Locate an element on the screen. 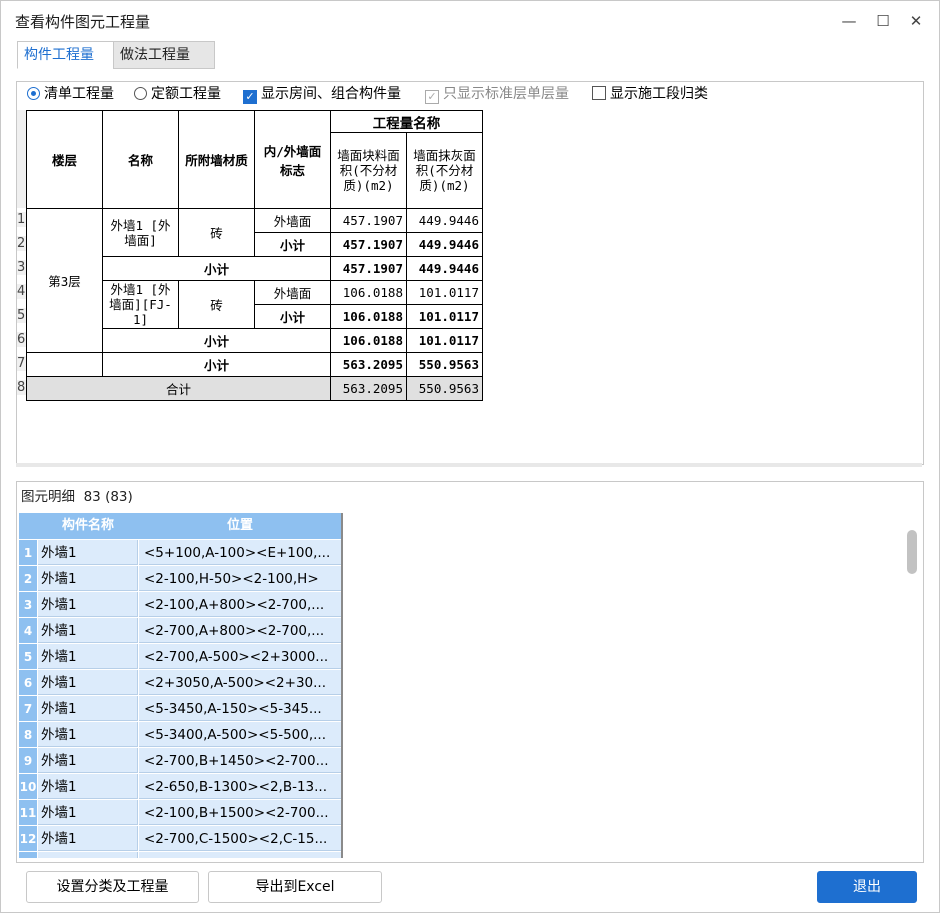 The image size is (940, 913). header-component-name: 构件名称 is located at coordinates (88, 526).